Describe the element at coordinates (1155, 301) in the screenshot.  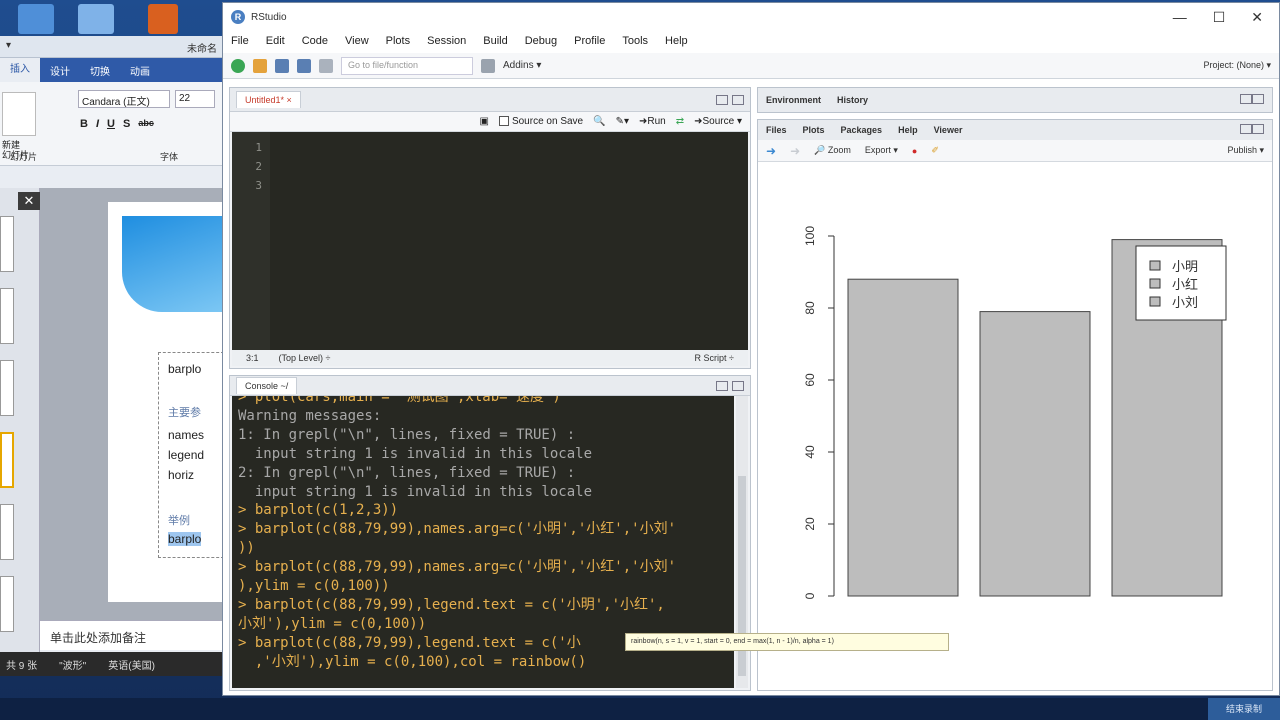
I see `legend-swatch` at that location.